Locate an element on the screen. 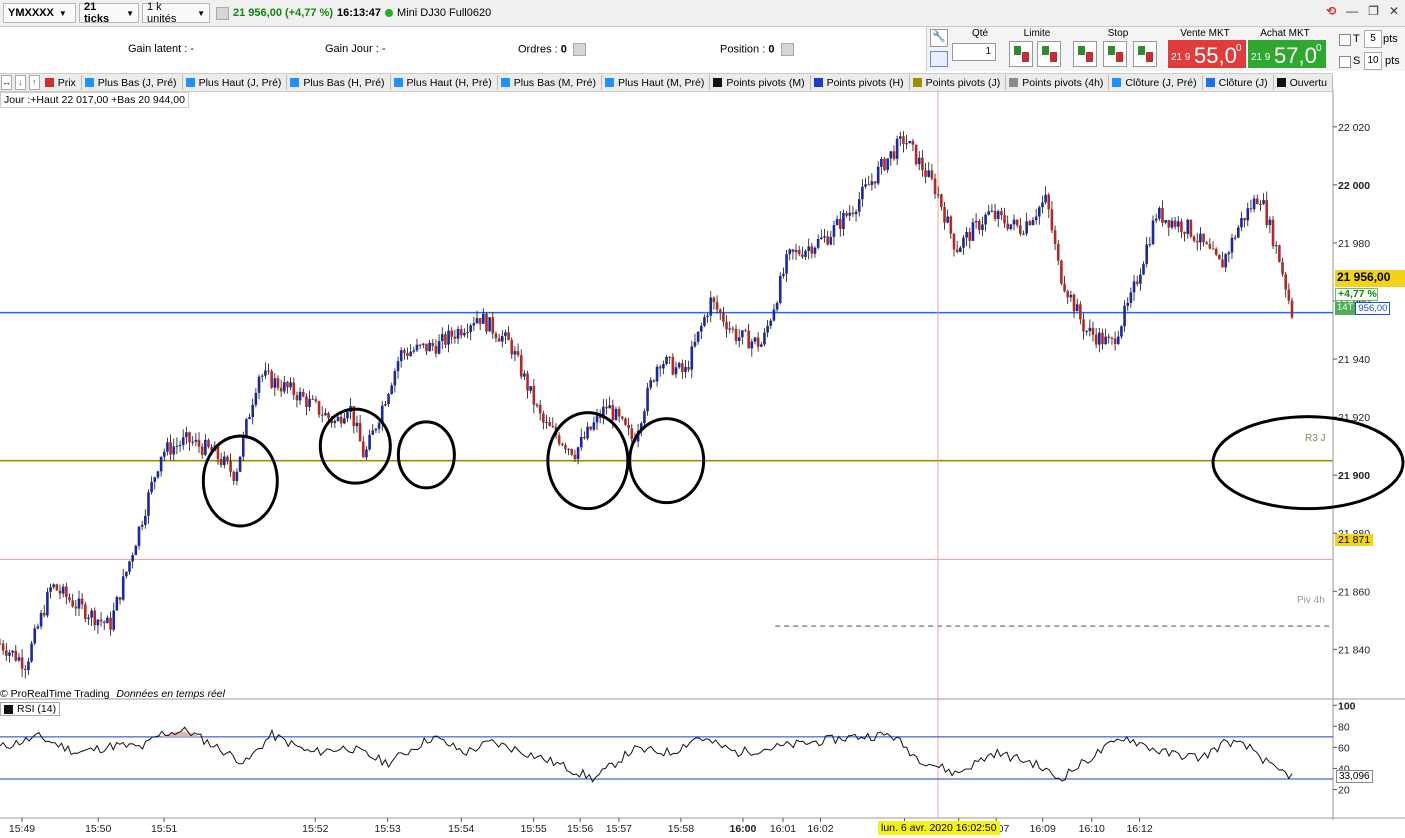  realtime-text: Données en temps réel is located at coordinates (170, 694).